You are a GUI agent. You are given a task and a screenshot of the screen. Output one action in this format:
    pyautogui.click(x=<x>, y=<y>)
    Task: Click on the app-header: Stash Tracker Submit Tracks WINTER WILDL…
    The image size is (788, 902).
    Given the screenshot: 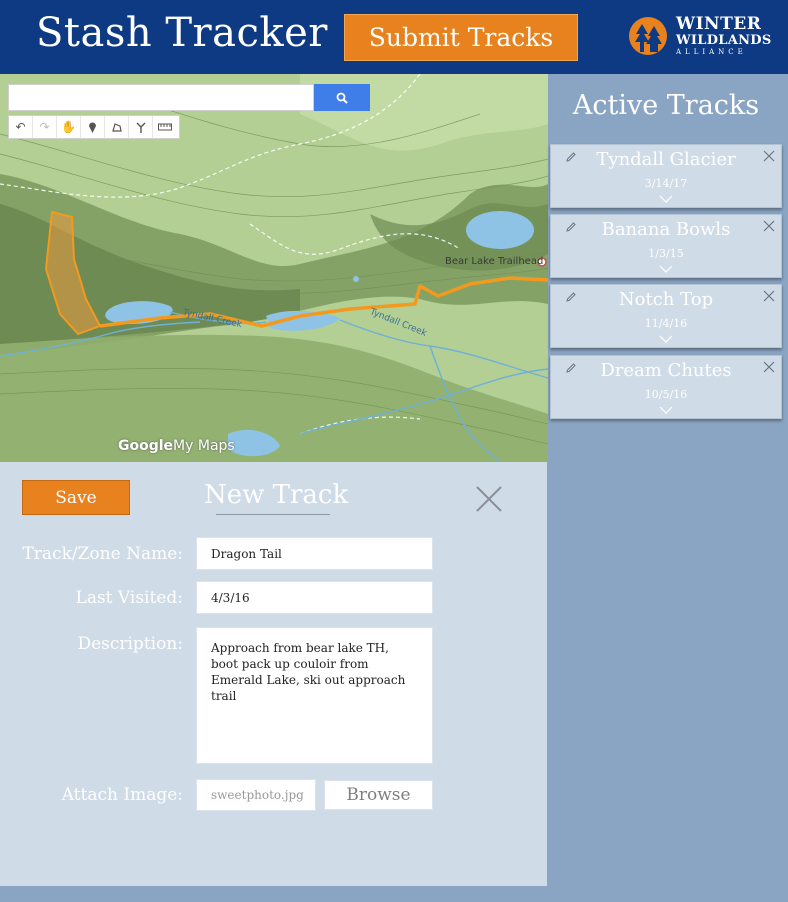 What is the action you would take?
    pyautogui.click(x=394, y=37)
    